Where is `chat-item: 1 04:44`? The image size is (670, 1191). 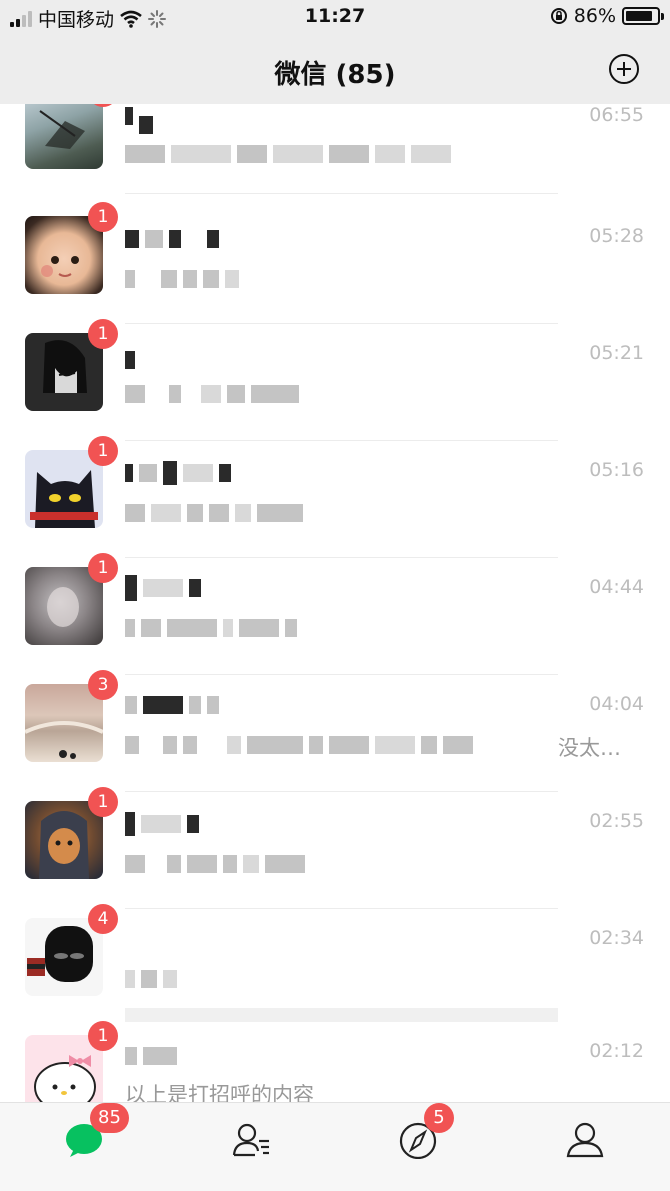
chat-item: 1 04:44 is located at coordinates (335, 614).